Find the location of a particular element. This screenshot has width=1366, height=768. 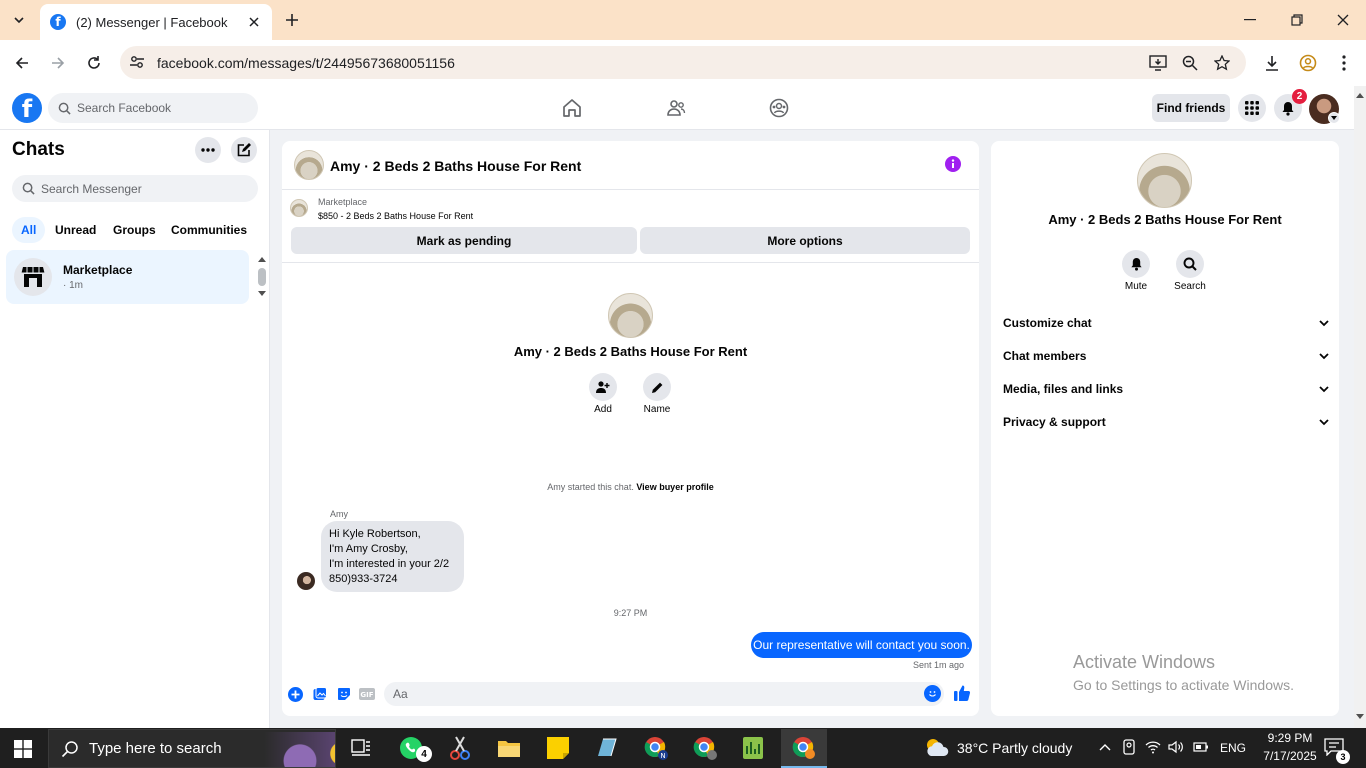

header-divider is located at coordinates (630, 189).